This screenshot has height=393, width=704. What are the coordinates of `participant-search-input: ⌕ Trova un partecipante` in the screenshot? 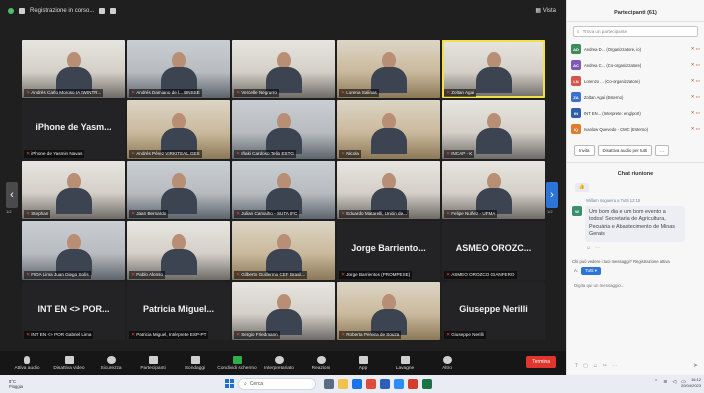 It's located at (635, 31).